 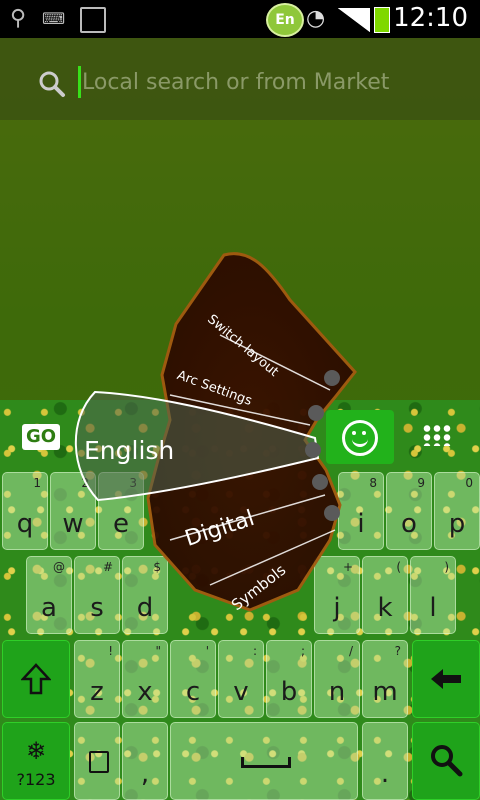 I want to click on key-v: : v, so click(x=241, y=679).